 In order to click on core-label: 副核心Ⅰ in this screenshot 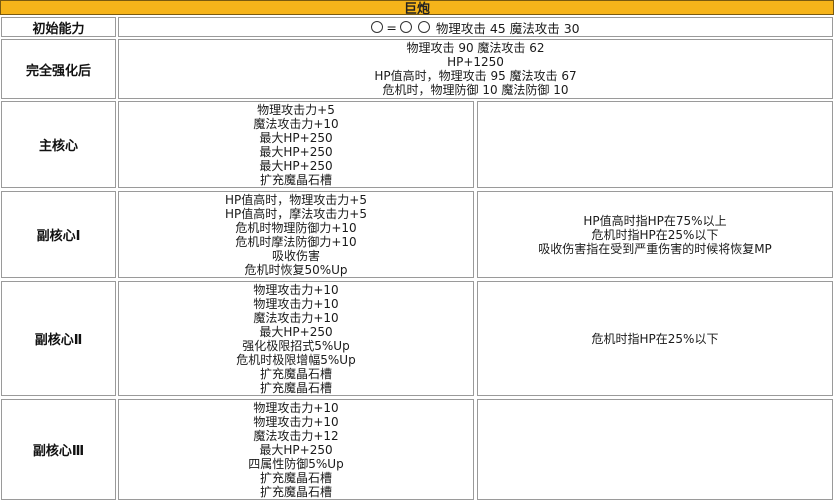, I will do `click(58, 236)`.